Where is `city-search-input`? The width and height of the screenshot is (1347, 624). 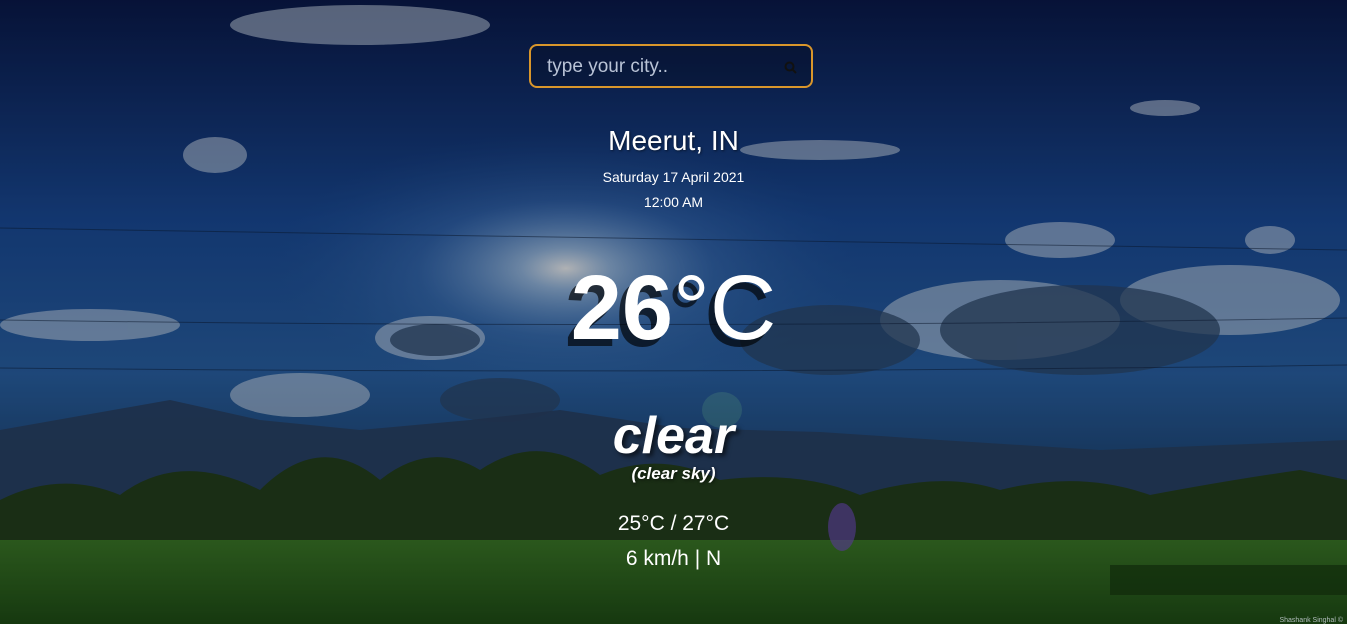
city-search-input is located at coordinates (662, 67).